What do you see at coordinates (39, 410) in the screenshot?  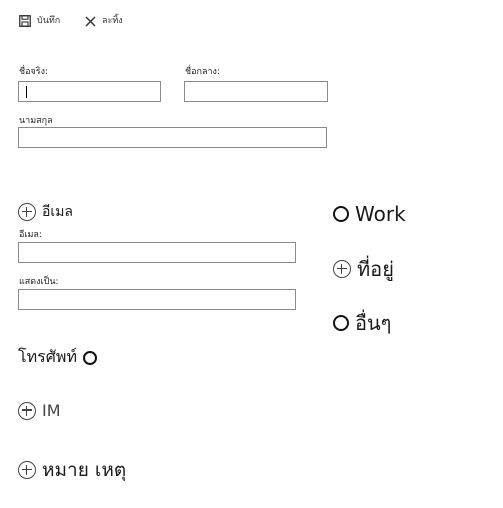 I see `add-im-button: IM` at bounding box center [39, 410].